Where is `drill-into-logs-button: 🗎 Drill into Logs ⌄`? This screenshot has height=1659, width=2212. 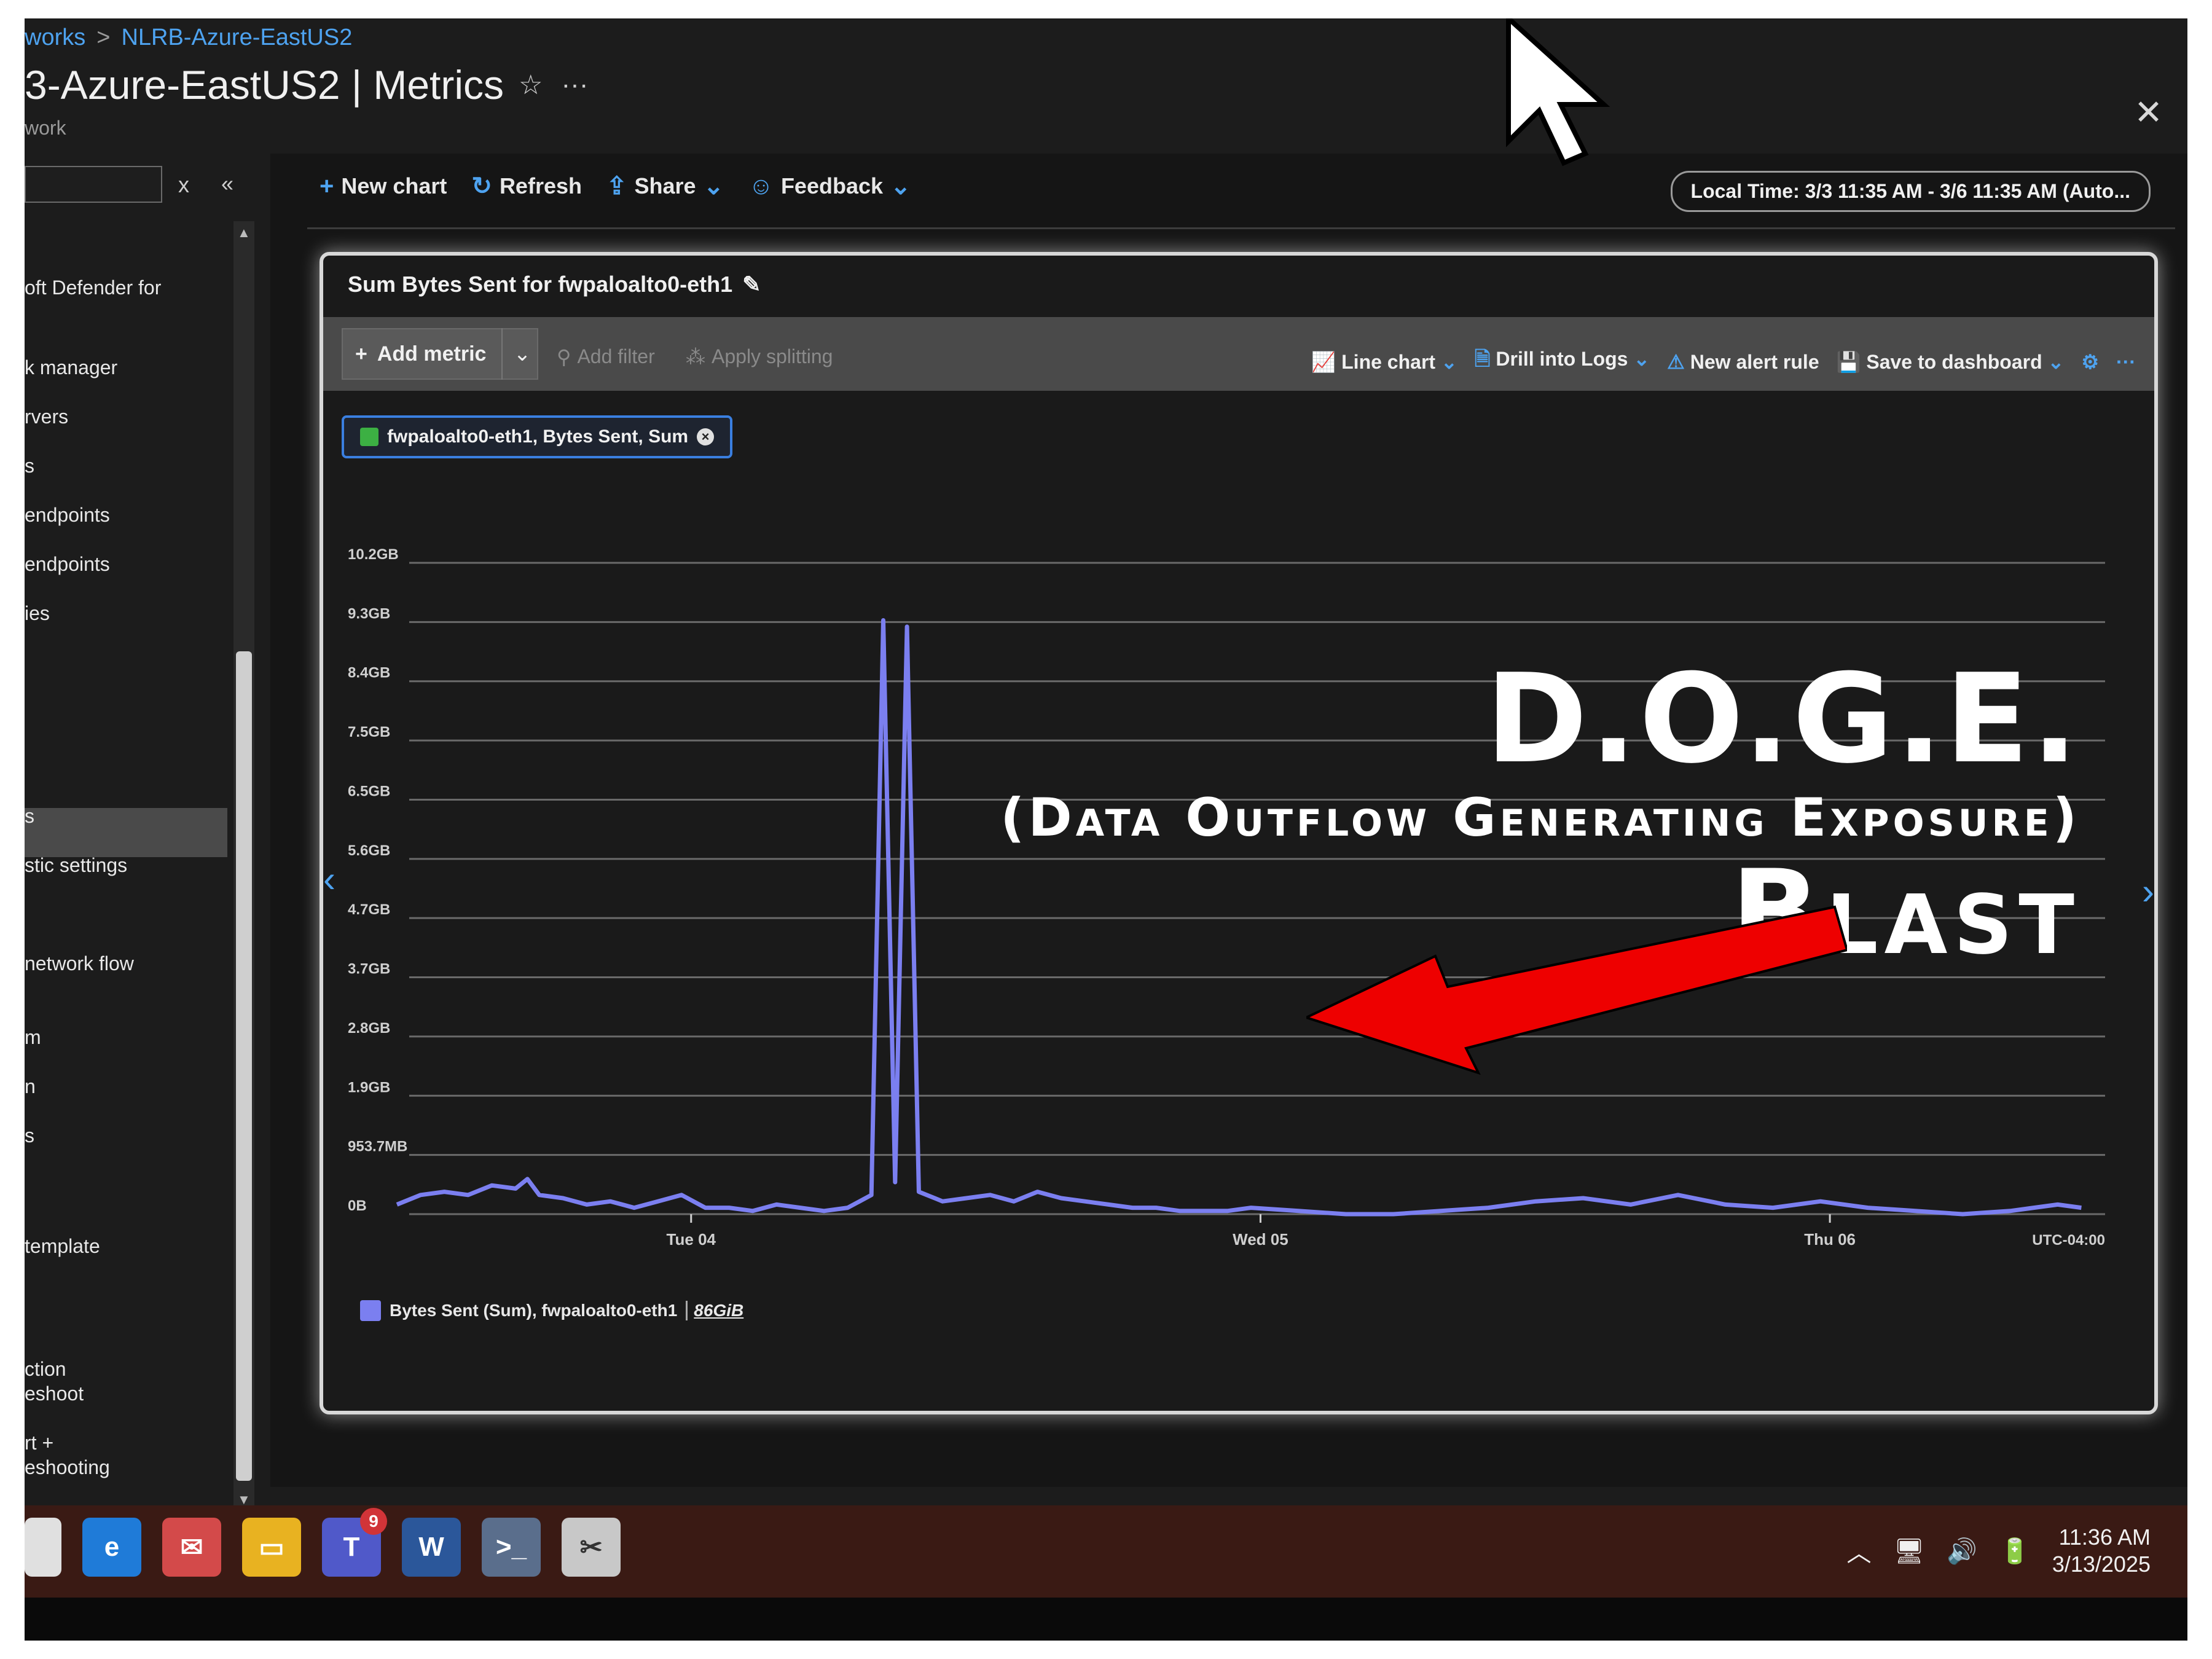 drill-into-logs-button: 🗎 Drill into Logs ⌄ is located at coordinates (1562, 361).